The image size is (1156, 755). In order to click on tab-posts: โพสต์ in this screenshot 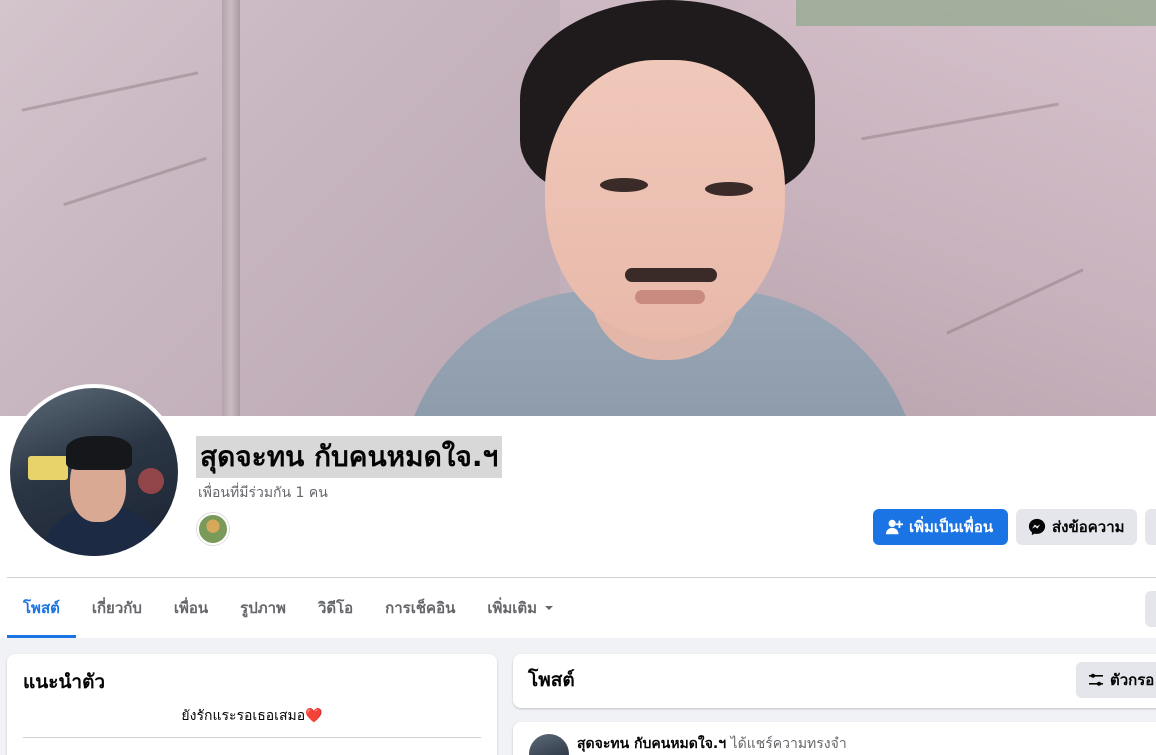, I will do `click(41, 608)`.